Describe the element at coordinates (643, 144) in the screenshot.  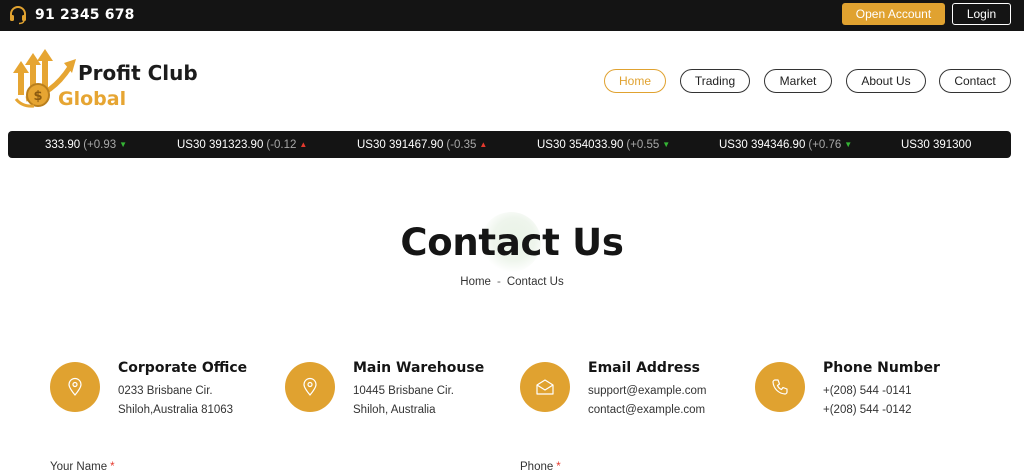
I see `ticker-change: (+0.55` at that location.